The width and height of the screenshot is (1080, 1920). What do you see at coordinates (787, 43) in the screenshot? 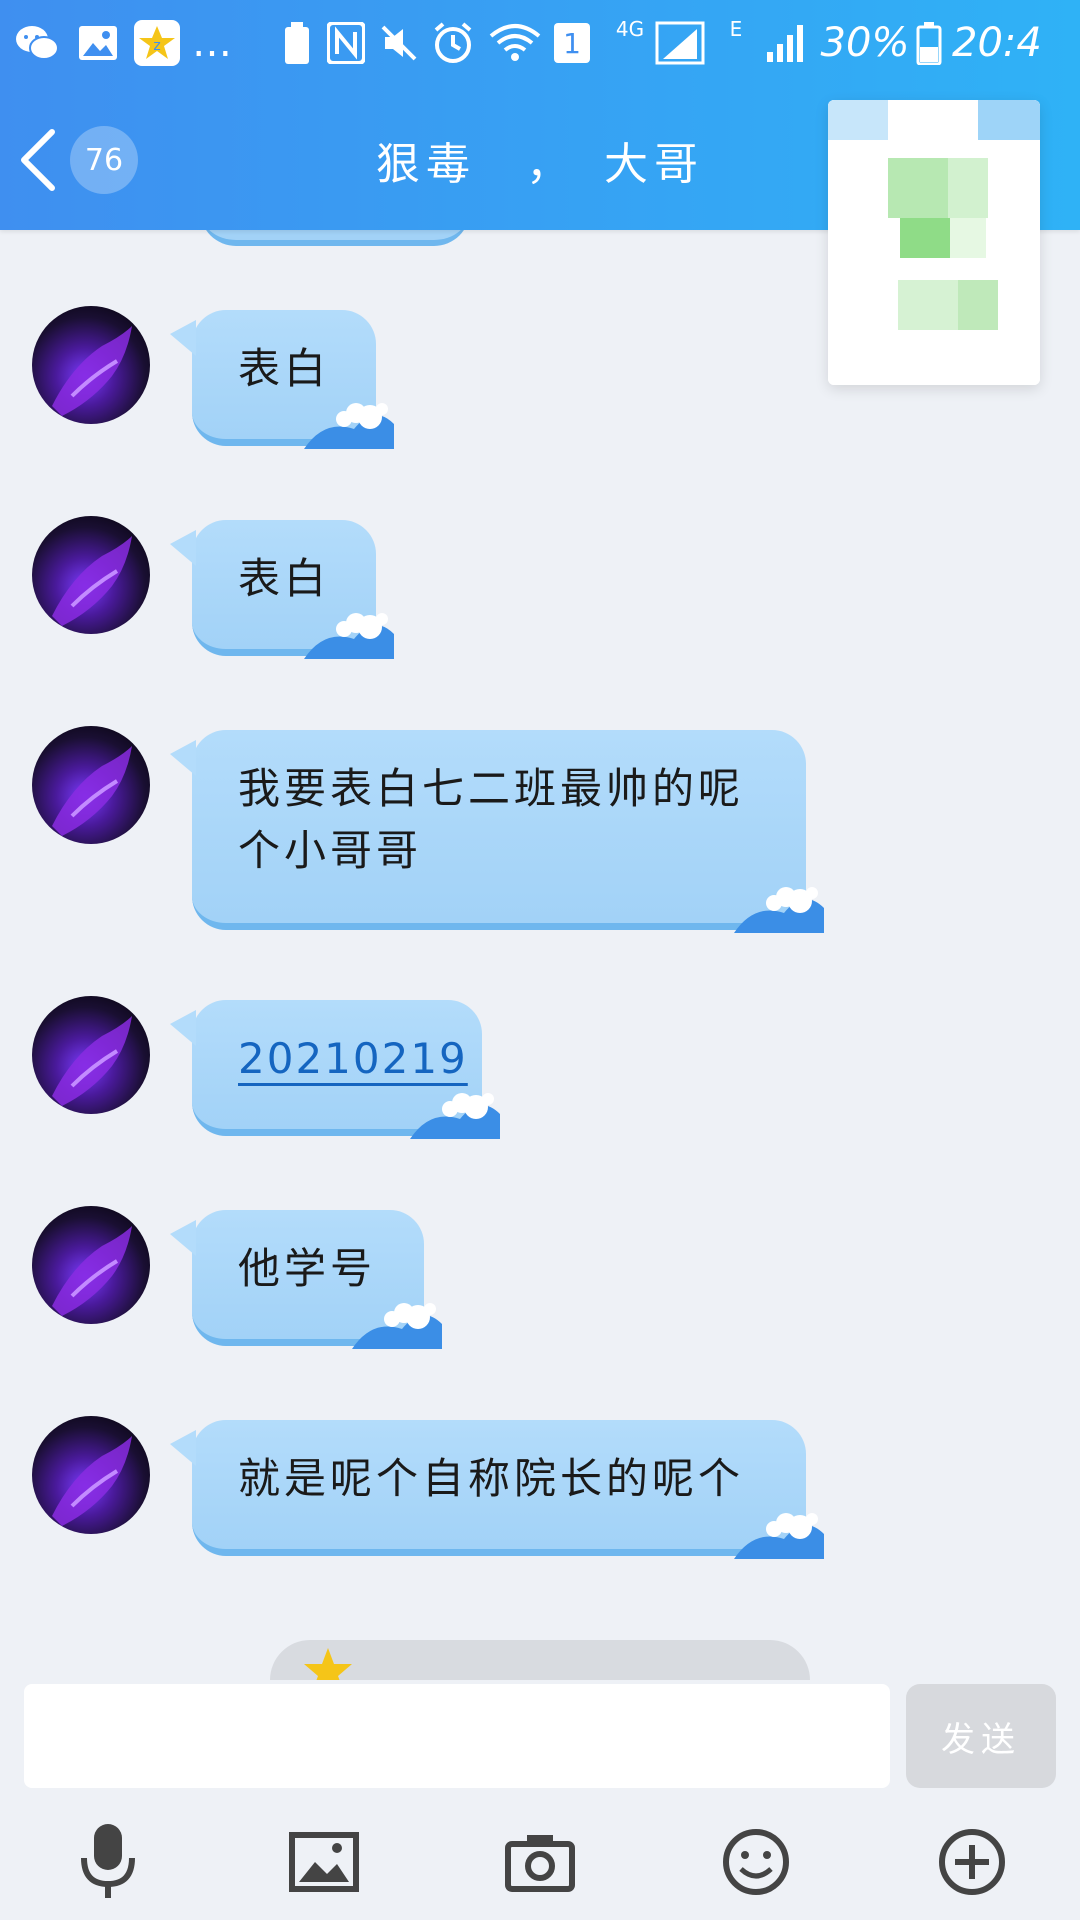
I see `signal-icon-sim2` at bounding box center [787, 43].